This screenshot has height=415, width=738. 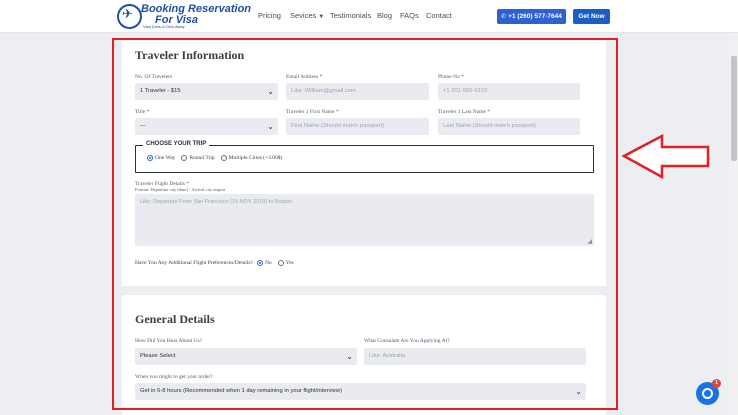 What do you see at coordinates (129, 16) in the screenshot?
I see `logo-globe-icon` at bounding box center [129, 16].